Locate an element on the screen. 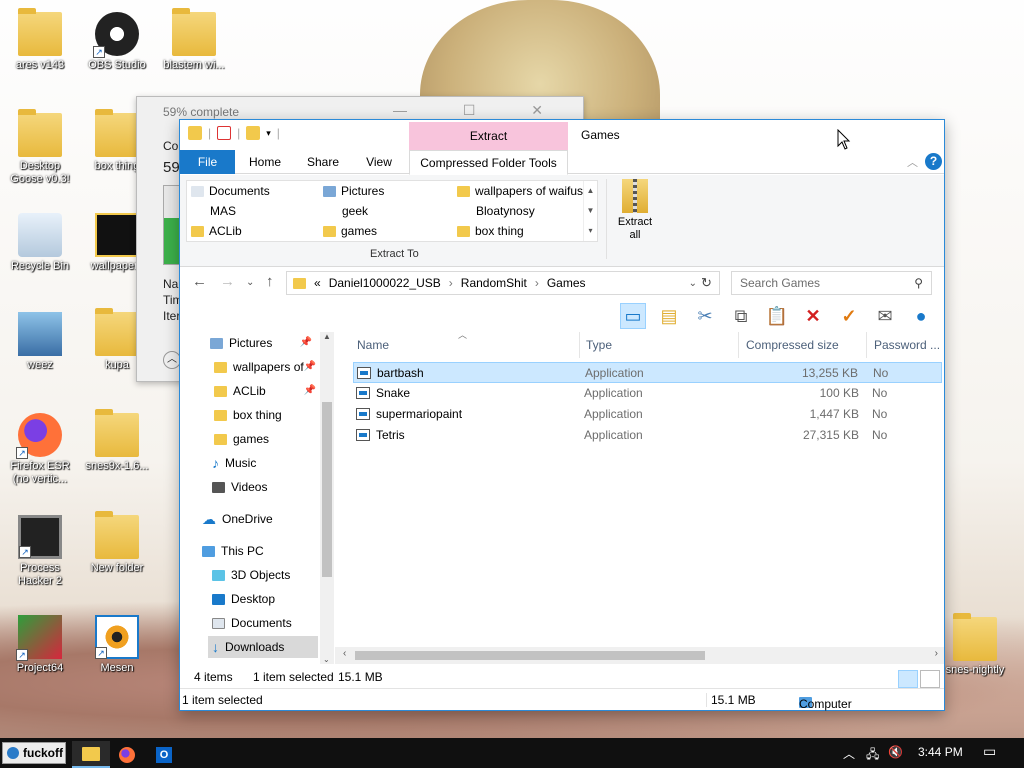 The width and height of the screenshot is (1024, 768). action-center-icon: ▭ is located at coordinates (989, 751).